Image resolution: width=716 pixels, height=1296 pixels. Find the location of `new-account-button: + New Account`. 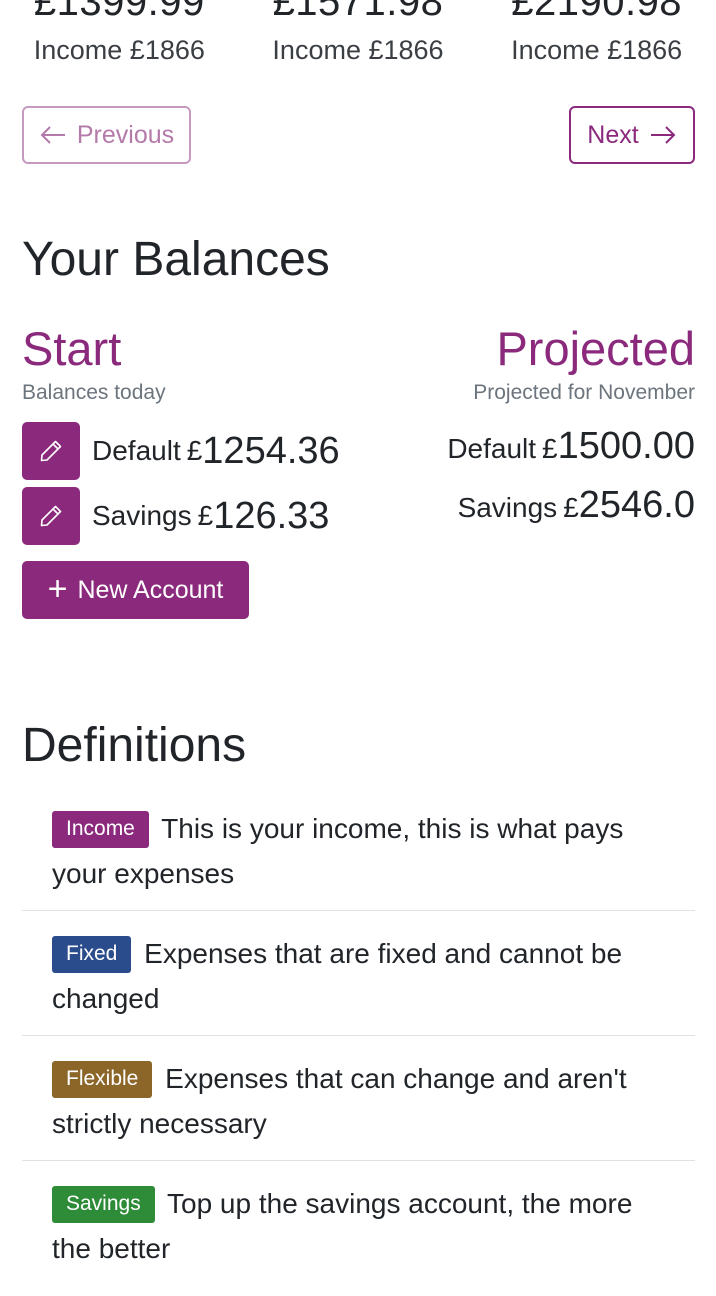

new-account-button: + New Account is located at coordinates (135, 590).